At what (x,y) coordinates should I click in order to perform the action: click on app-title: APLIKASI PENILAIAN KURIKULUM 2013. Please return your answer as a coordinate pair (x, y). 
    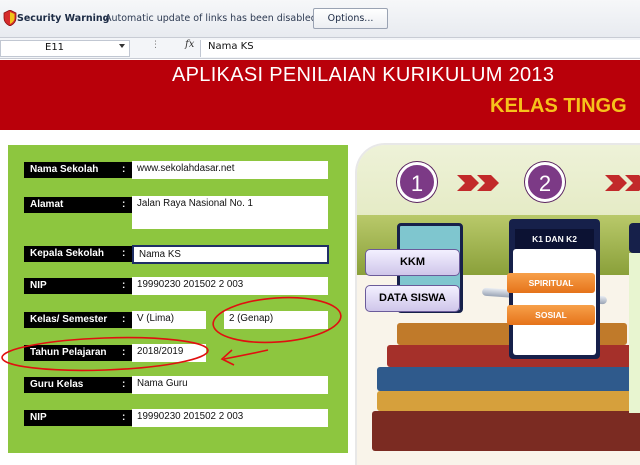
    Looking at the image, I should click on (363, 75).